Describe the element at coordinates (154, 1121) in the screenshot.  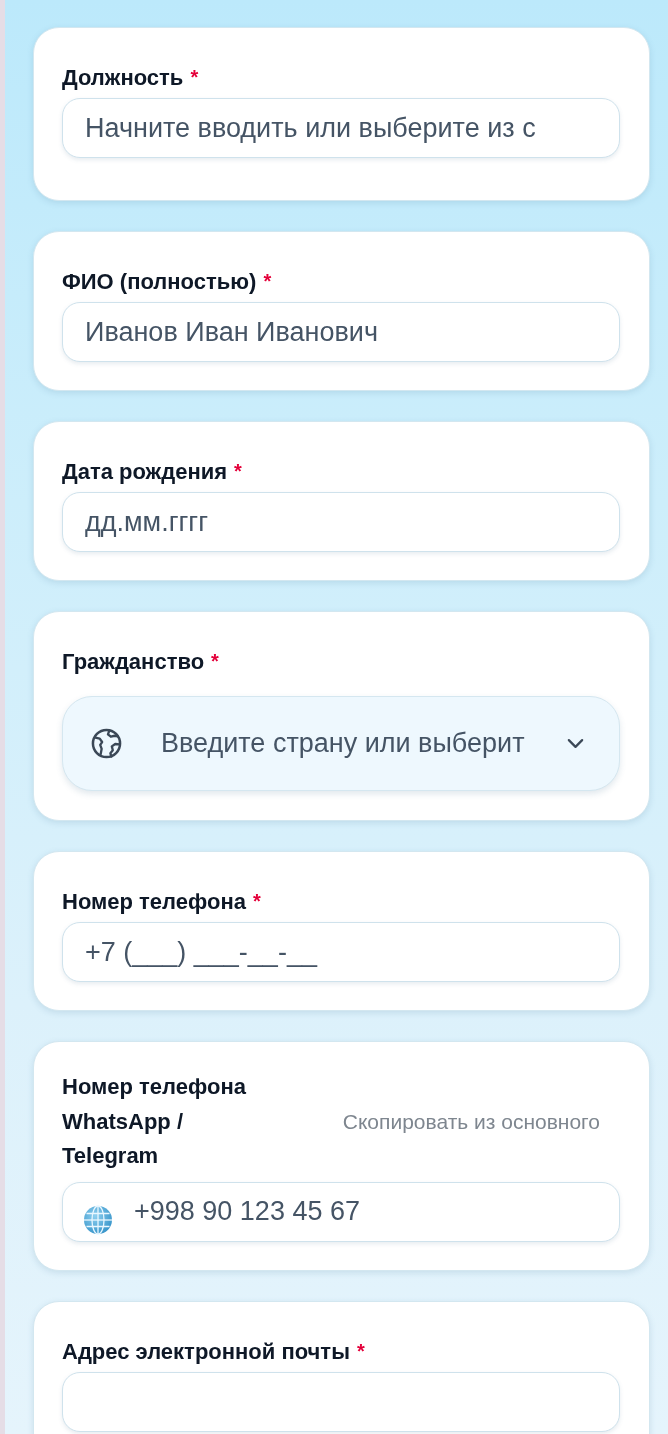
I see `field-label: Номер телефона WhatsApp / Telegram` at that location.